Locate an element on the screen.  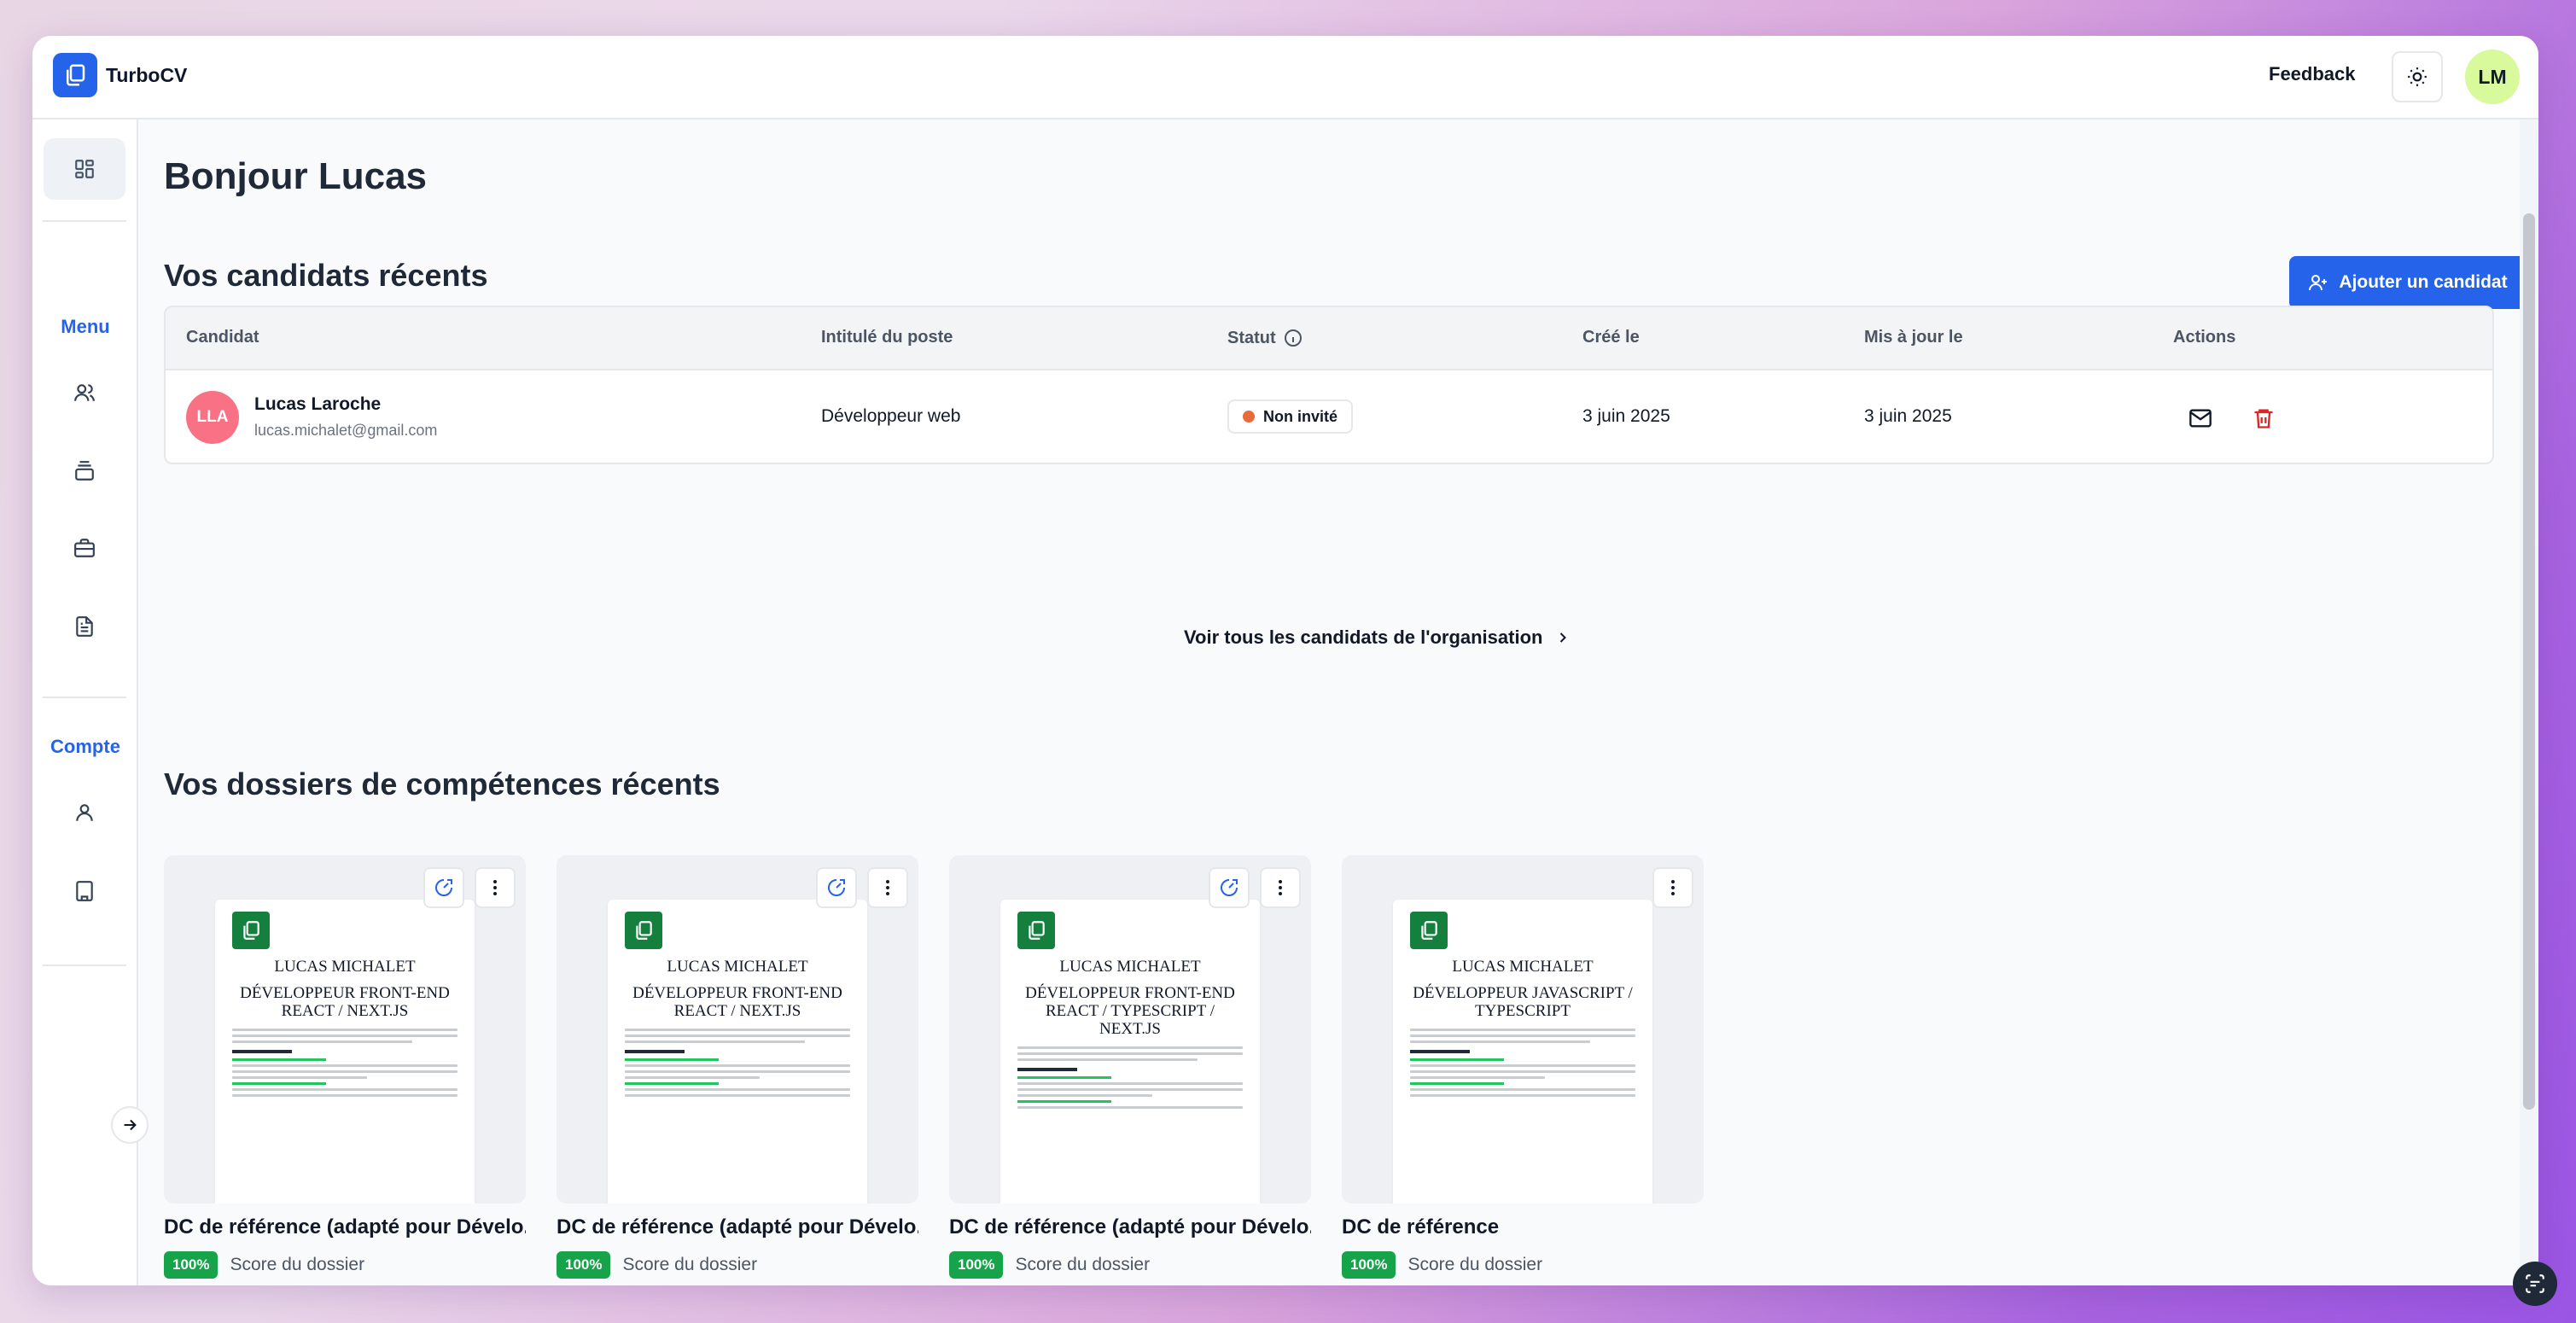
candidate-job: Développeur web is located at coordinates (891, 416).